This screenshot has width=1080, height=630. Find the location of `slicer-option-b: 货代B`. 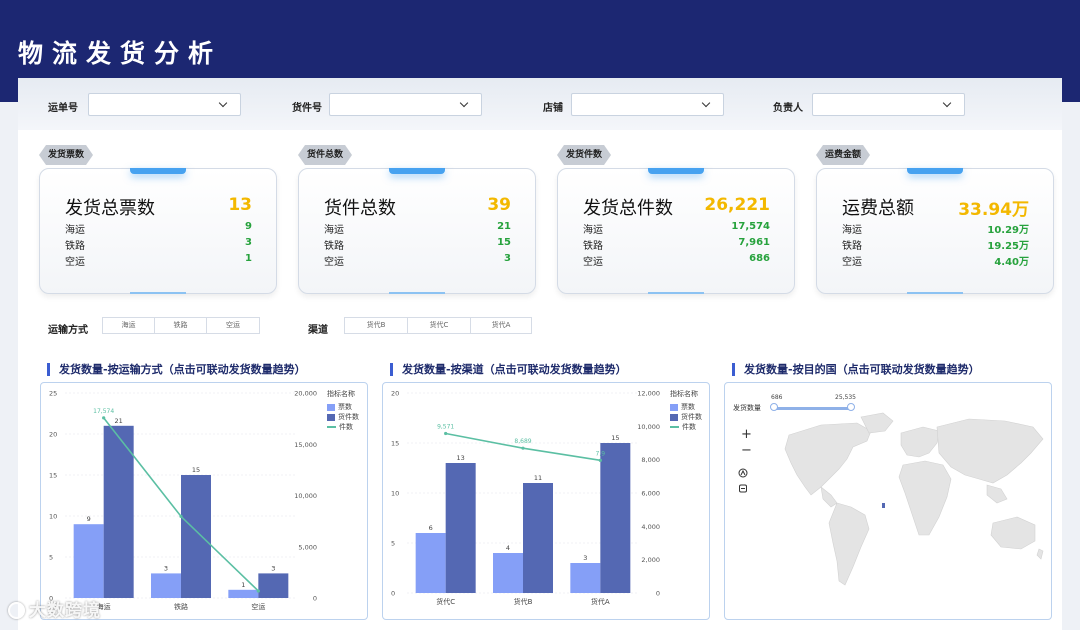

slicer-option-b: 货代B is located at coordinates (376, 325).